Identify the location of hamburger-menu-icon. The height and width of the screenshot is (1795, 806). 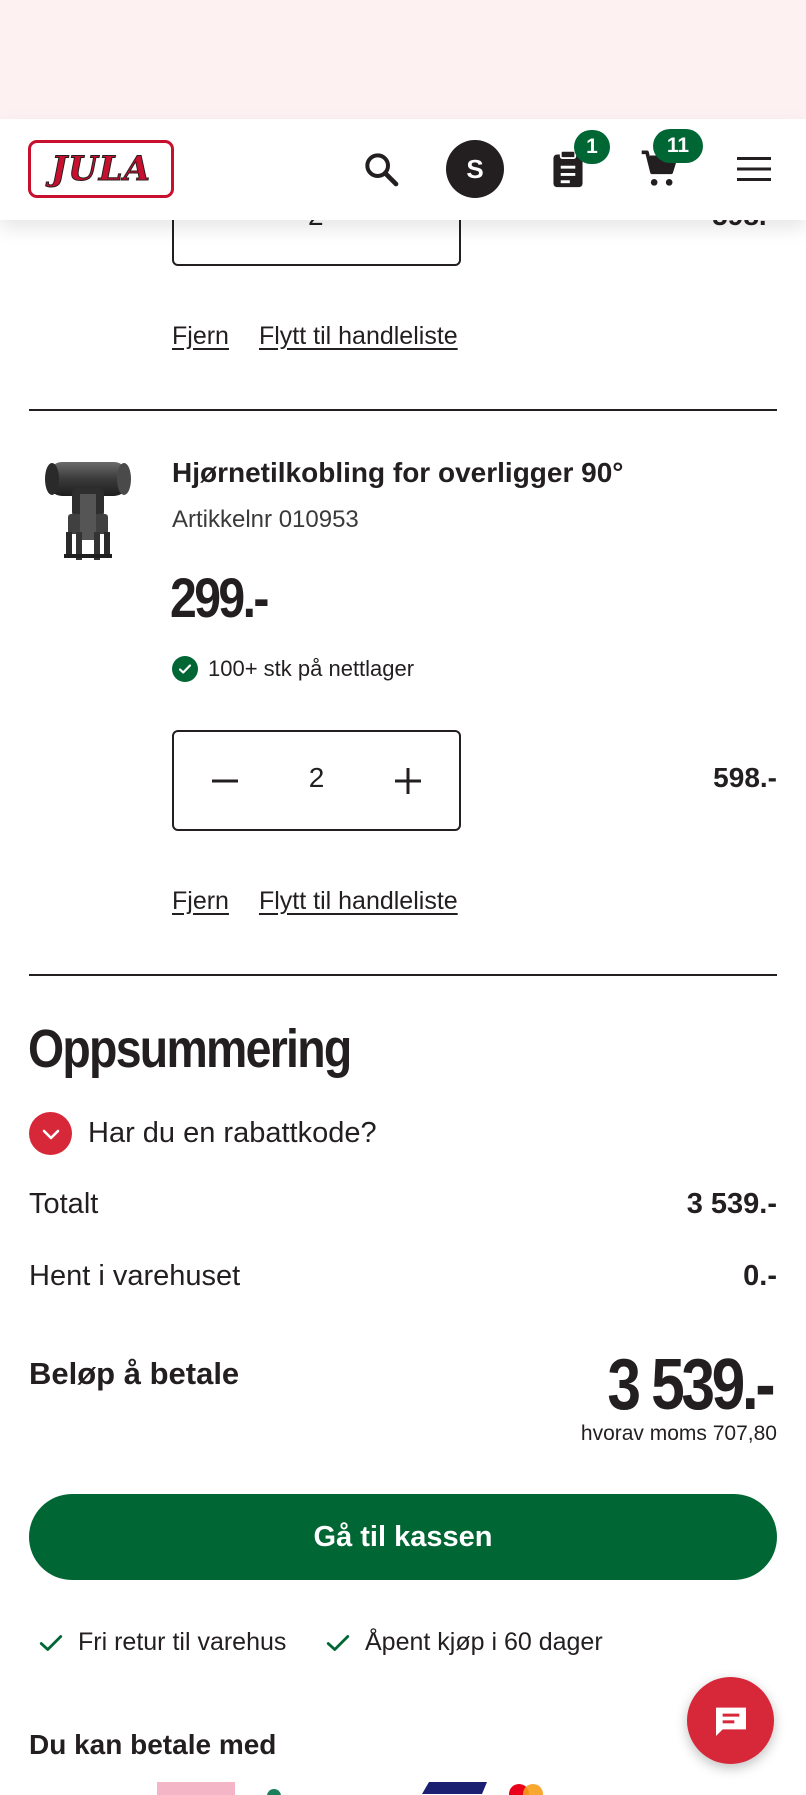
(755, 169).